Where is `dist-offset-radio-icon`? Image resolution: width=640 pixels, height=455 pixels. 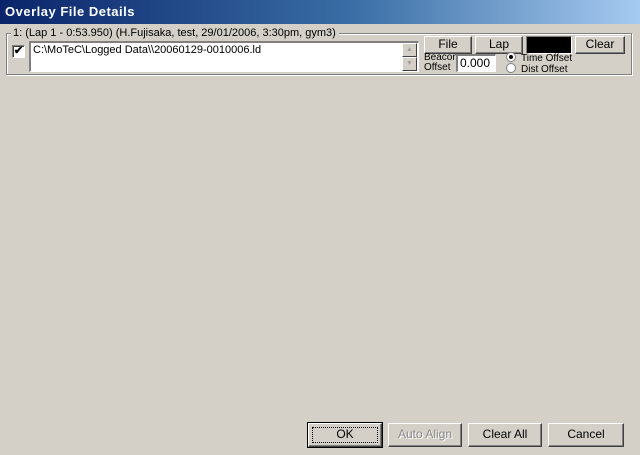
dist-offset-radio-icon is located at coordinates (511, 68).